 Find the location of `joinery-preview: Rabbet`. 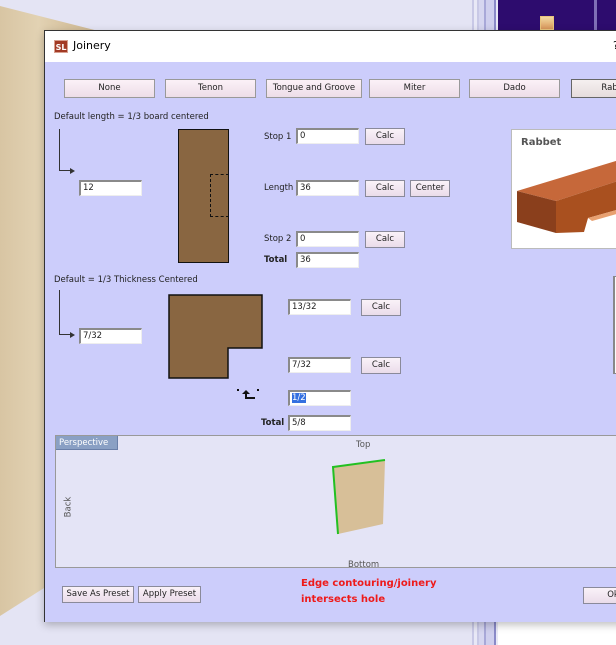

joinery-preview: Rabbet is located at coordinates (563, 189).